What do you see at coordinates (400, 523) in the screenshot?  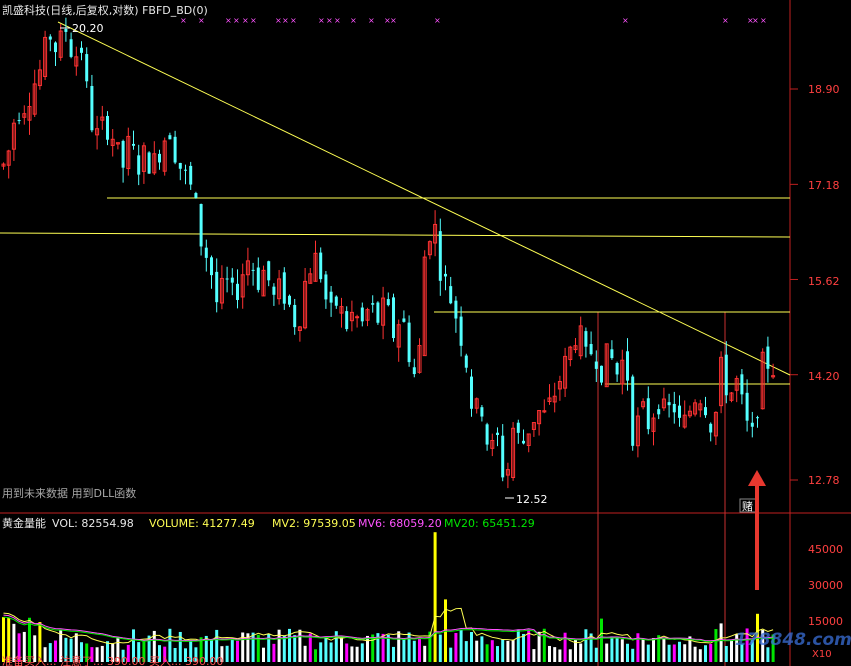 I see `mv6-value: MV6: 68059.20` at bounding box center [400, 523].